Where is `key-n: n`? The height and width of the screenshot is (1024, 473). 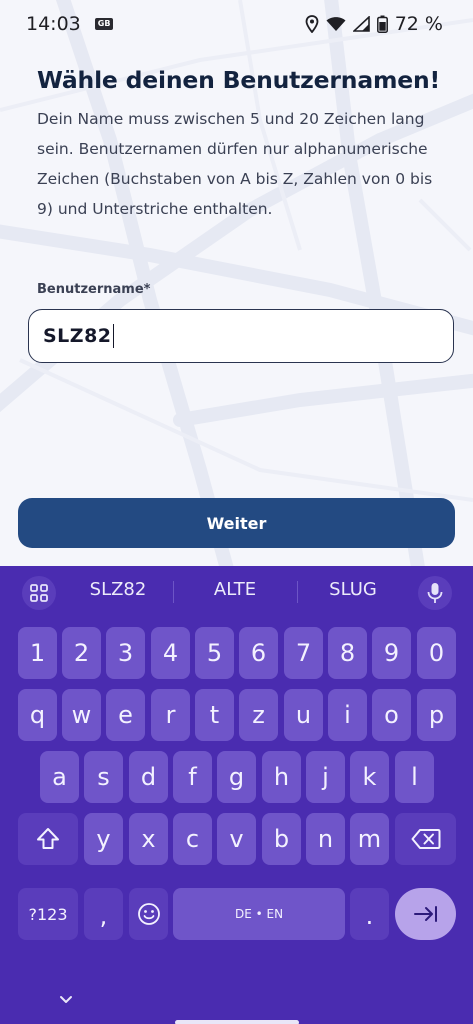
key-n: n is located at coordinates (325, 839).